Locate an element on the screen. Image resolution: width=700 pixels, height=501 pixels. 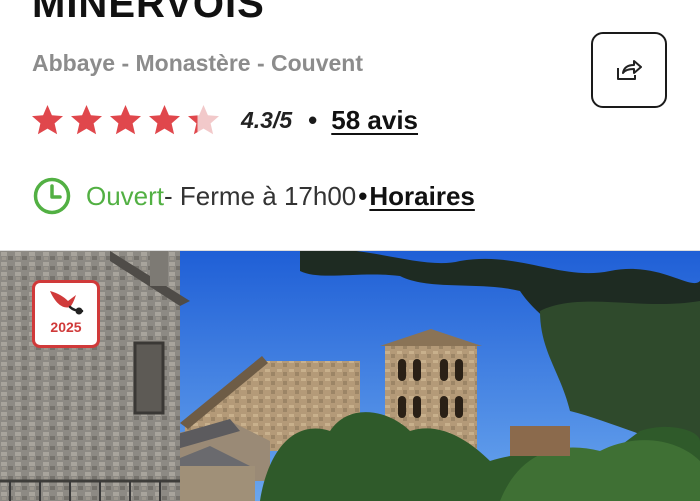
badge-year: 2025 is located at coordinates (66, 327).